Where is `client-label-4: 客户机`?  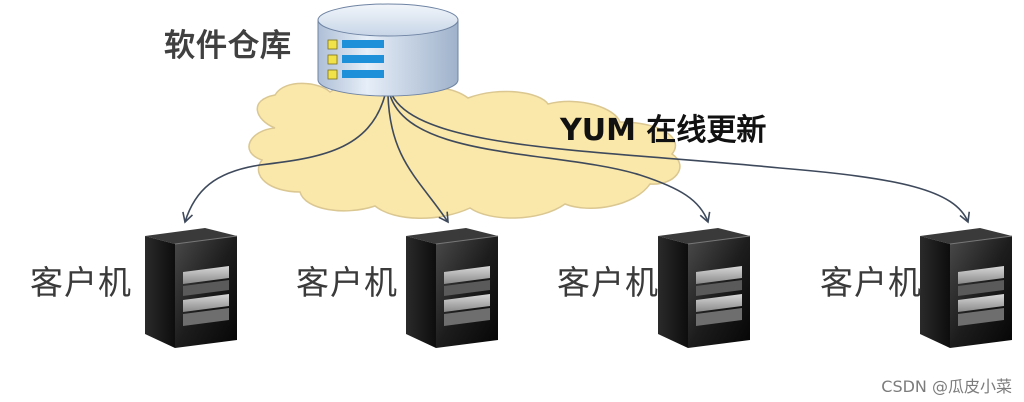
client-label-4: 客户机 is located at coordinates (871, 282).